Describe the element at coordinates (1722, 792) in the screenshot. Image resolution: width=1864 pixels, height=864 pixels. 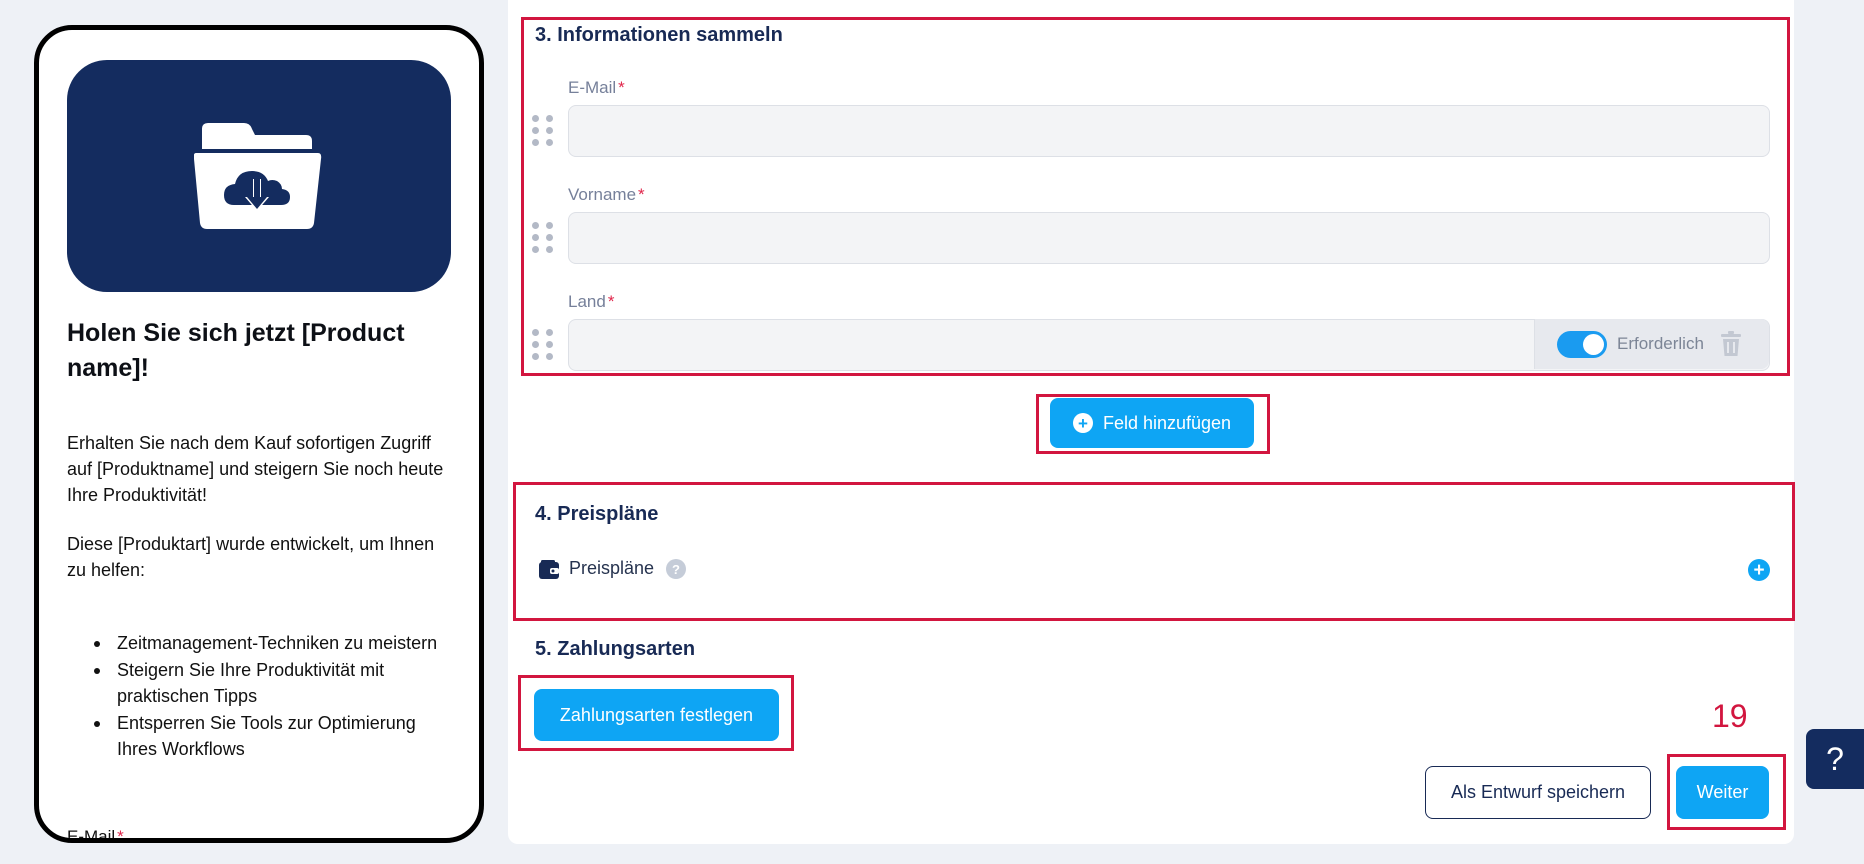
I see `next-button: Weiter` at that location.